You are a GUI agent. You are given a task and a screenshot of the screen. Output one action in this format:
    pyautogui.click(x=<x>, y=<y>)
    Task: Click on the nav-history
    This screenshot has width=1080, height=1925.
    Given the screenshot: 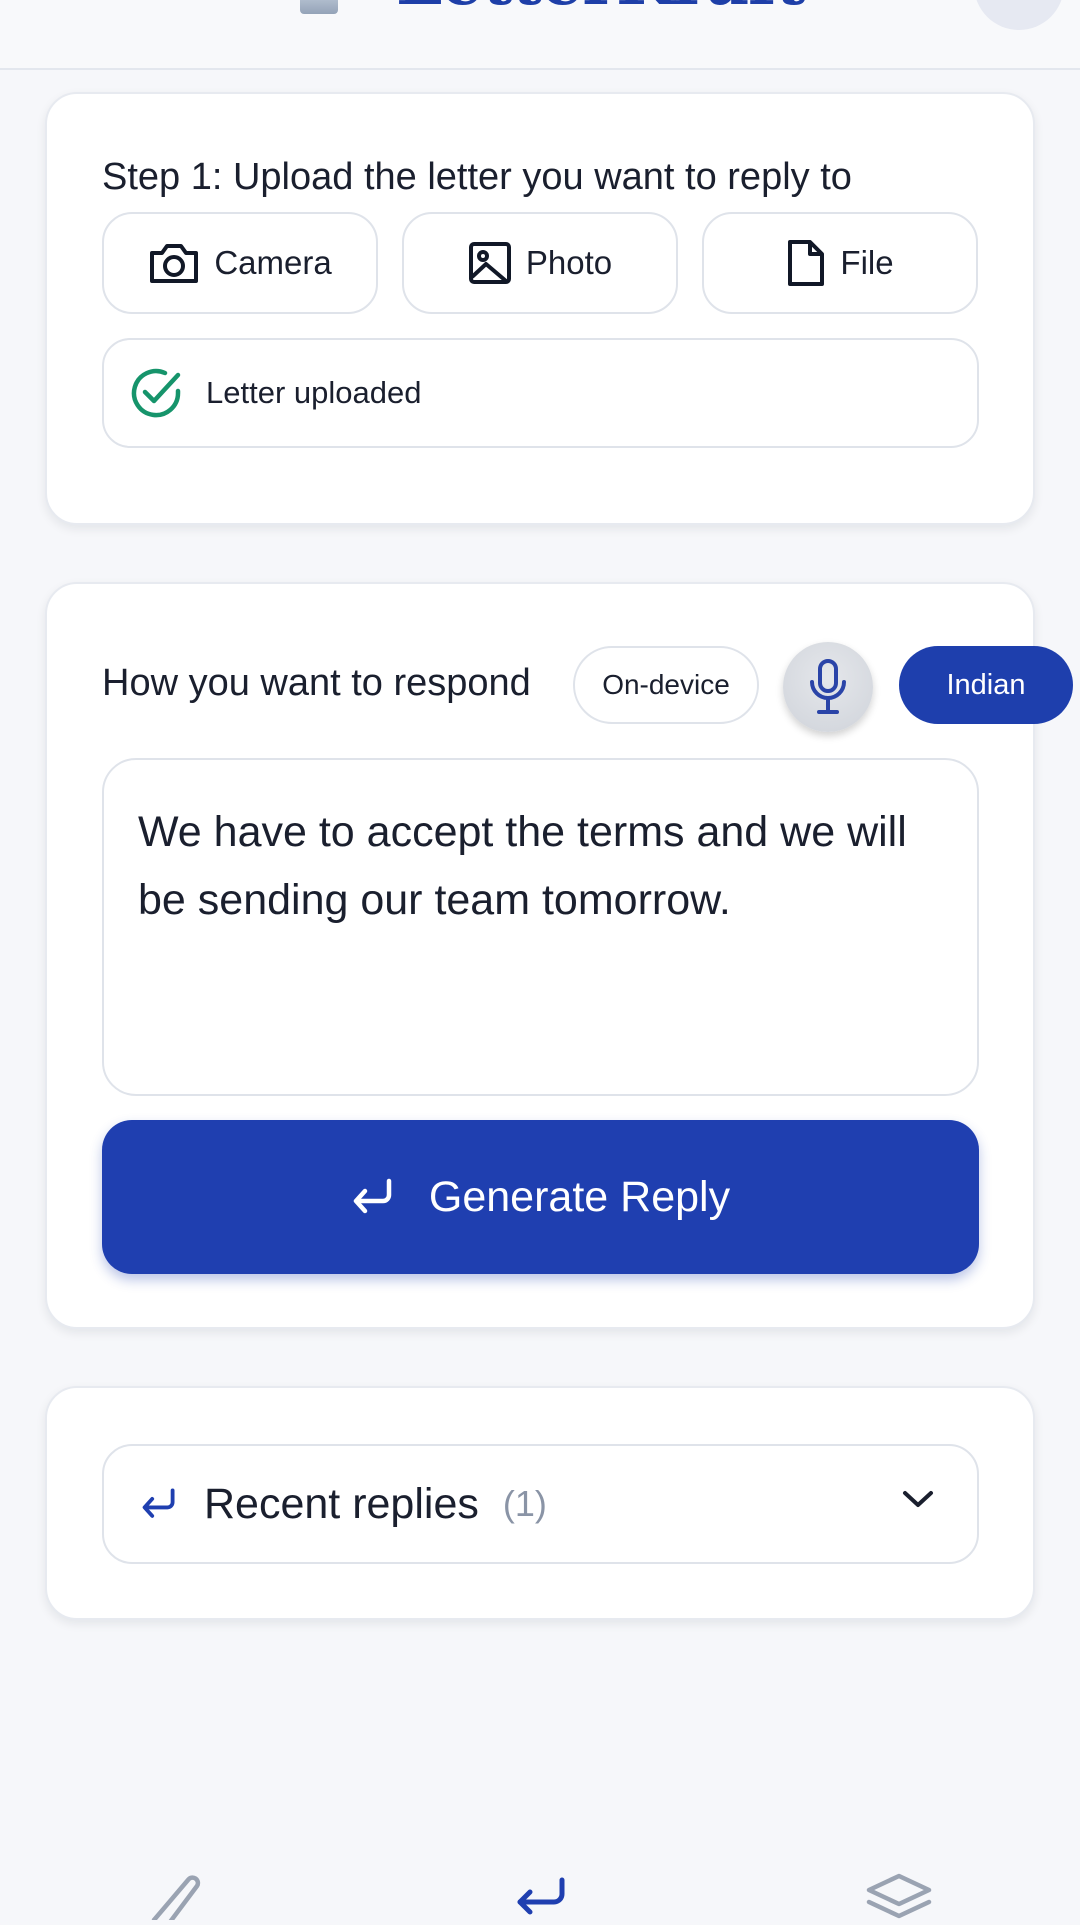 What is the action you would take?
    pyautogui.click(x=899, y=1897)
    